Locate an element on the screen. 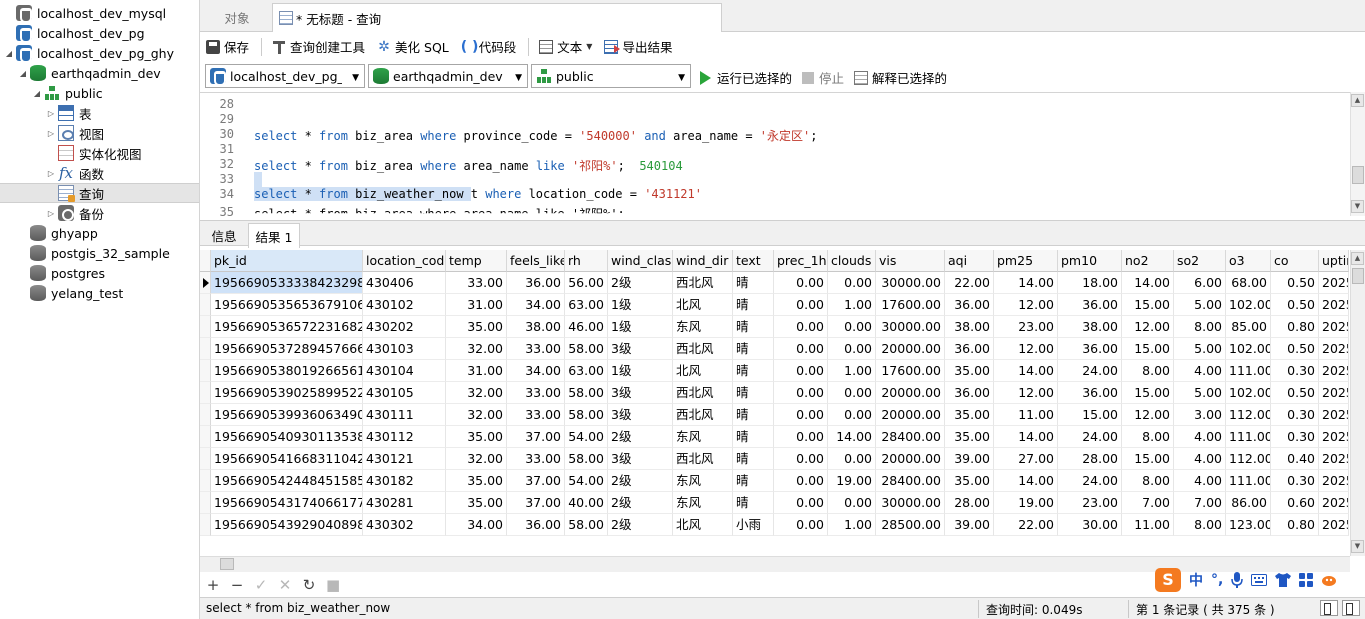 This screenshot has width=1365, height=619. refresh-button: ↻ is located at coordinates (309, 585).